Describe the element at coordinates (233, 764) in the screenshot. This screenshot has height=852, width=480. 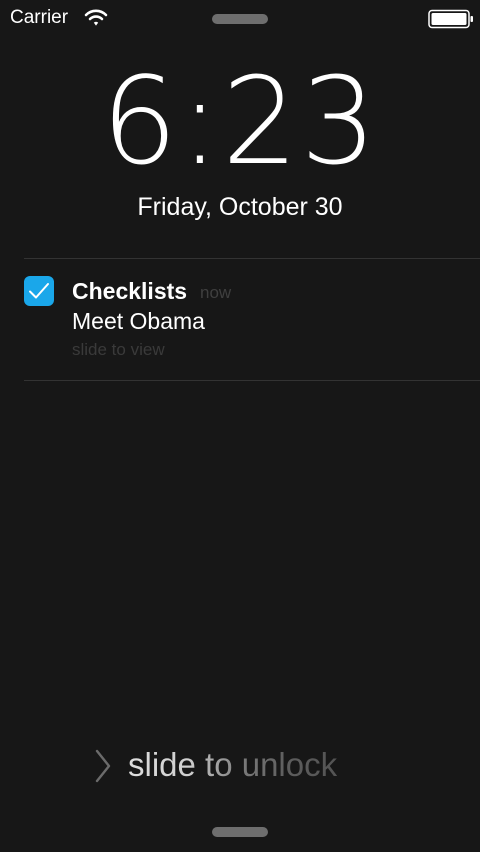
I see `slide-to-unlock-label: slide to unlock` at that location.